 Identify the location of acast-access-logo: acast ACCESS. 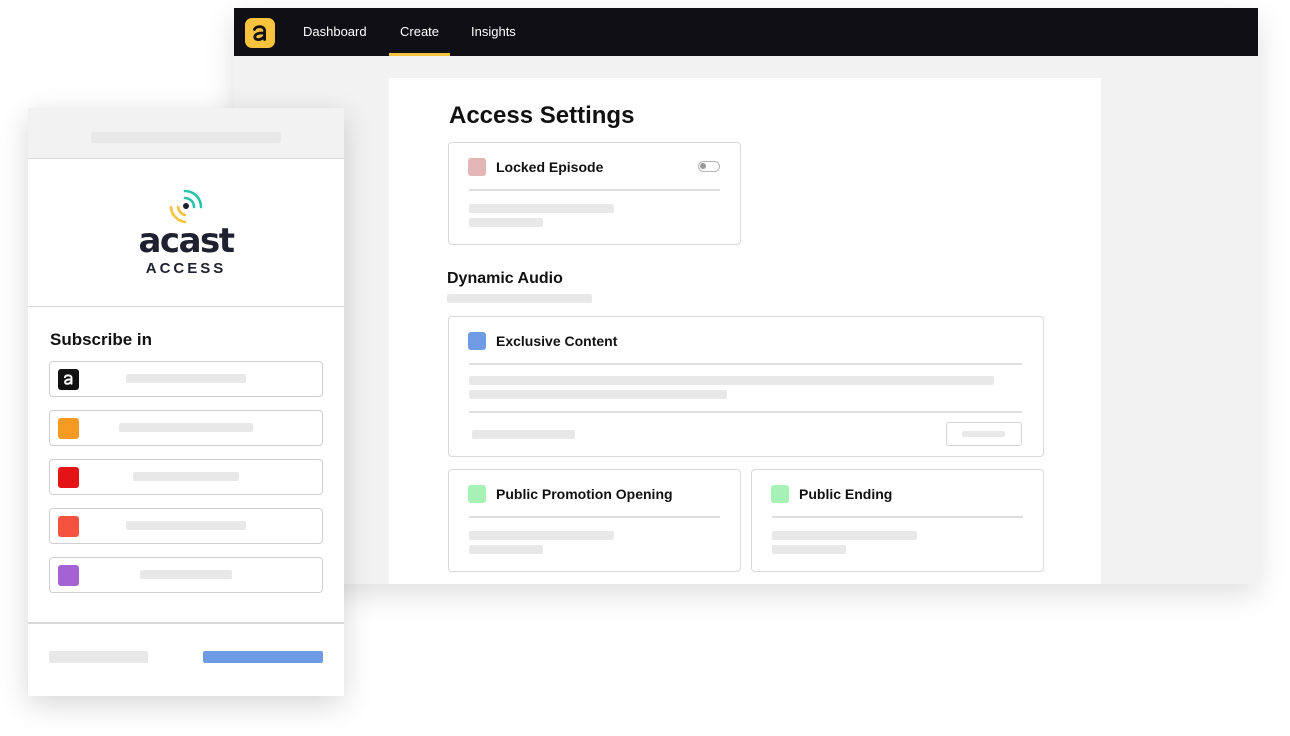
(186, 233).